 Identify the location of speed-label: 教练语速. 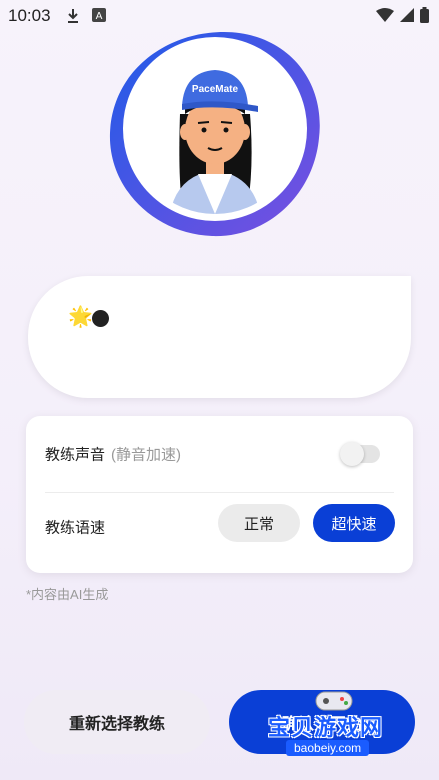
(75, 528).